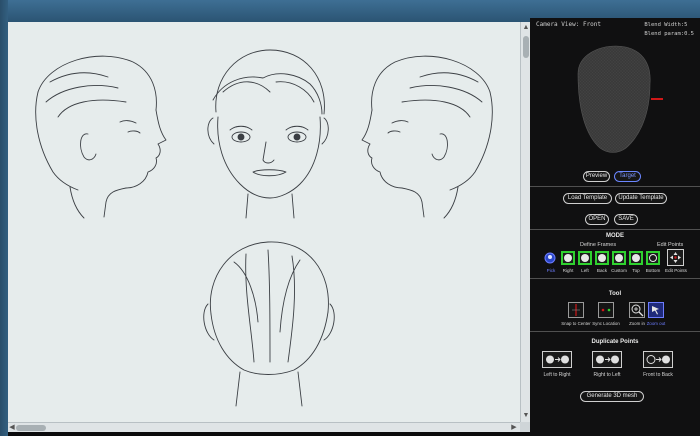 Image resolution: width=700 pixels, height=436 pixels. Describe the element at coordinates (598, 245) in the screenshot. I see `define-frames-label: Define Frames` at that location.